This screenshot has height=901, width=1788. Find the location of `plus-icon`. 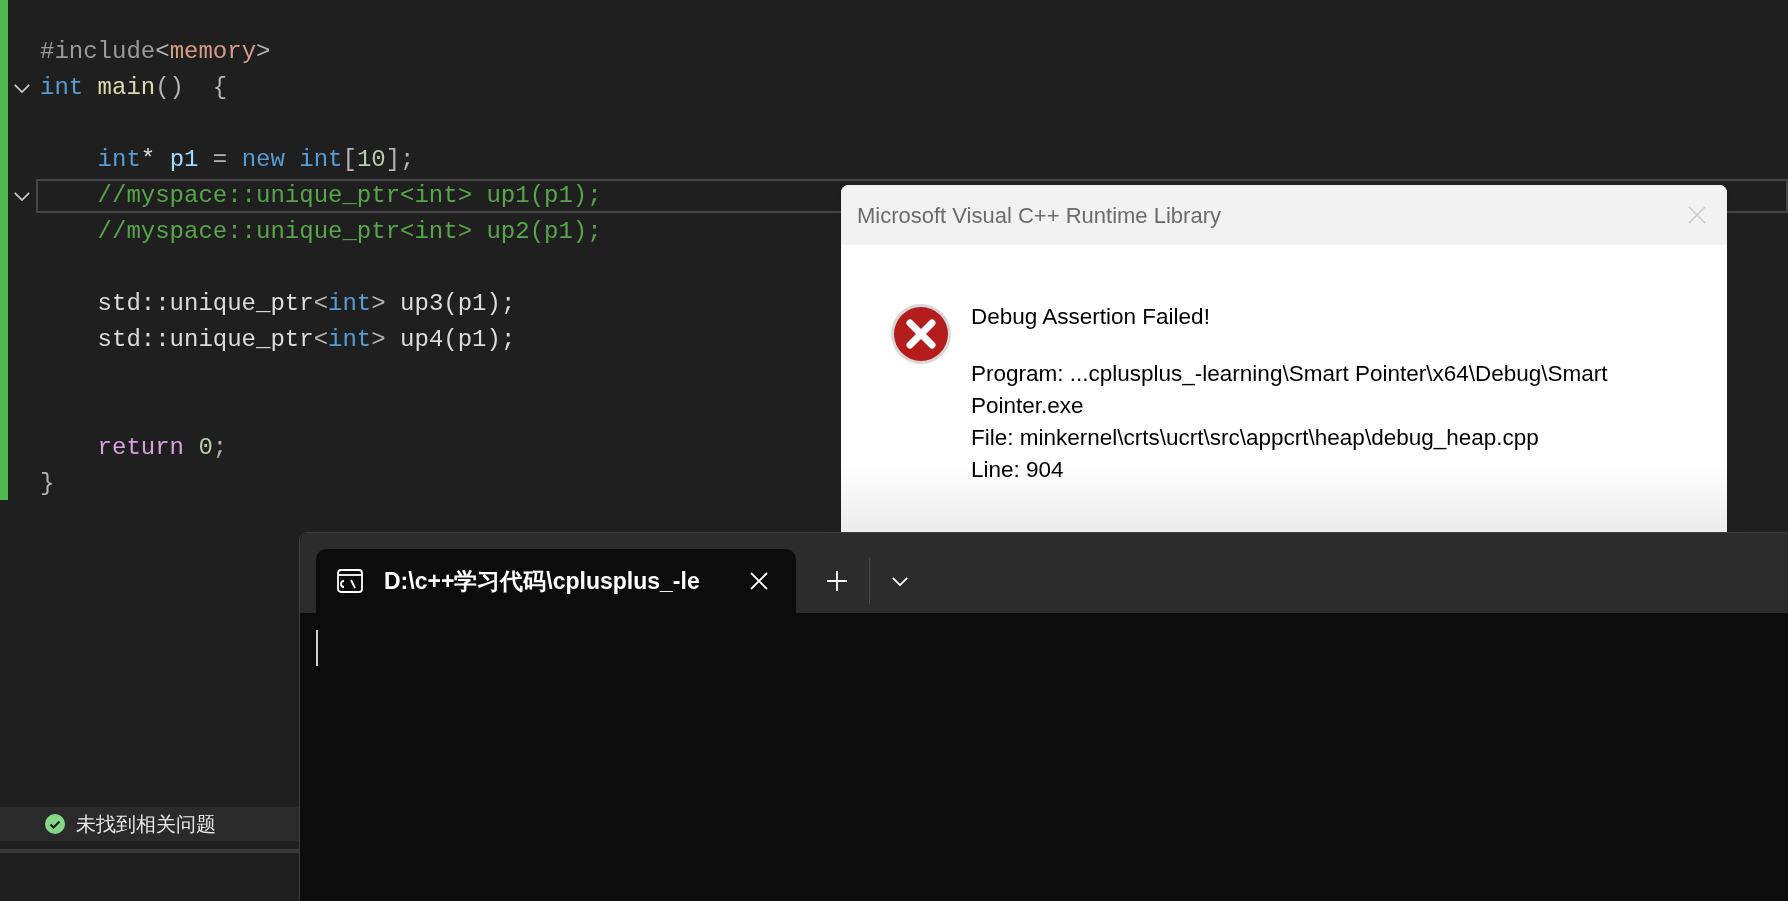

plus-icon is located at coordinates (837, 581).